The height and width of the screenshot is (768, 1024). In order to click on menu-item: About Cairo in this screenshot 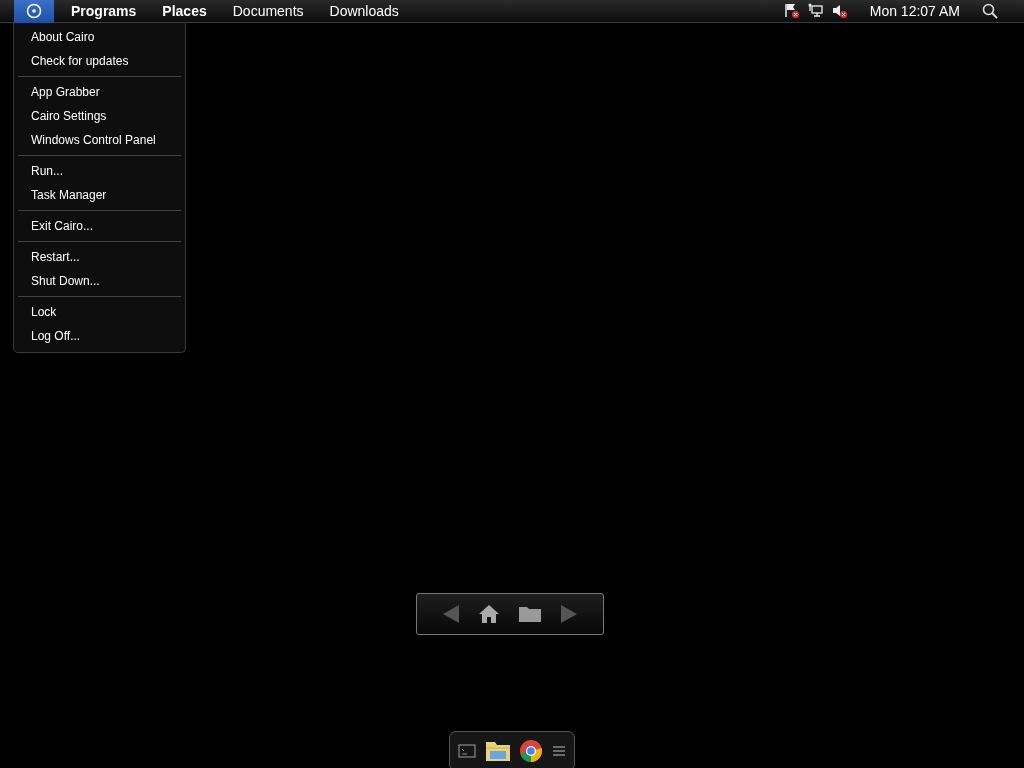, I will do `click(99, 37)`.